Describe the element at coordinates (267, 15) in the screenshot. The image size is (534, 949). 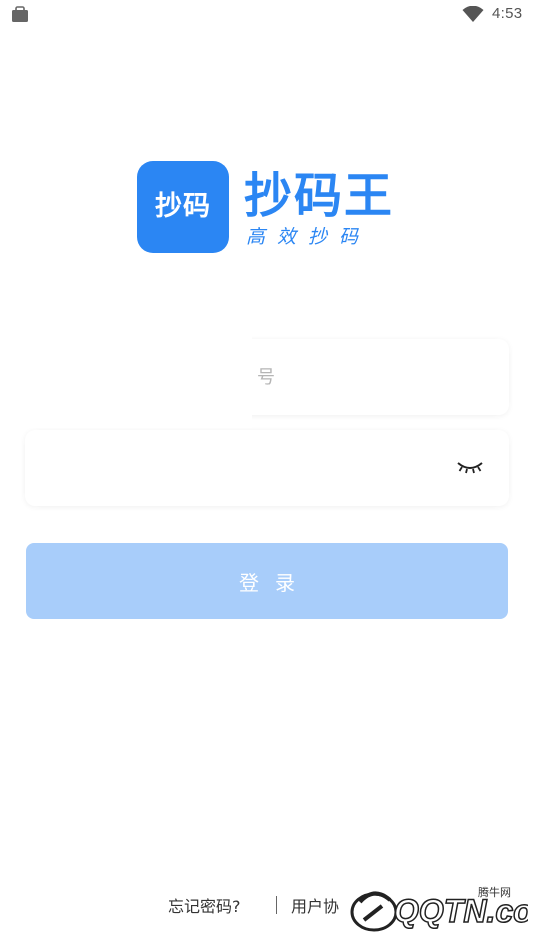
I see `status-bar: 4:53` at that location.